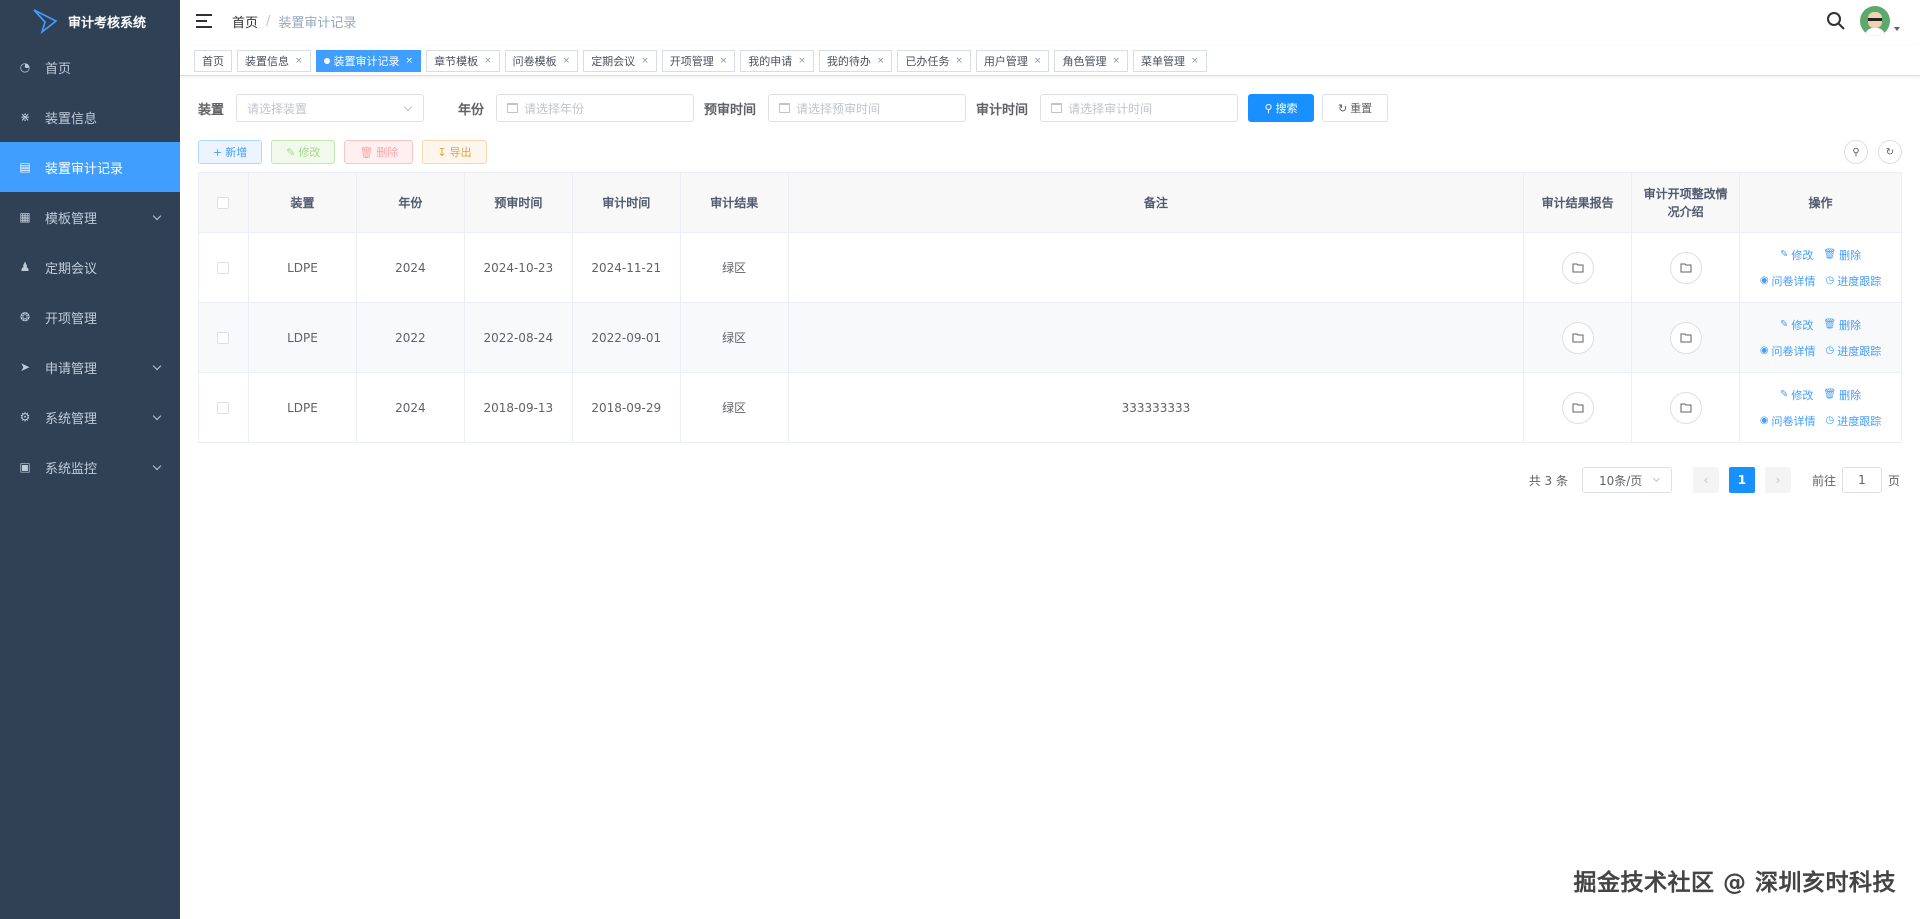 The width and height of the screenshot is (1920, 919). Describe the element at coordinates (274, 60) in the screenshot. I see `tag-item: 装置信息 ×` at that location.